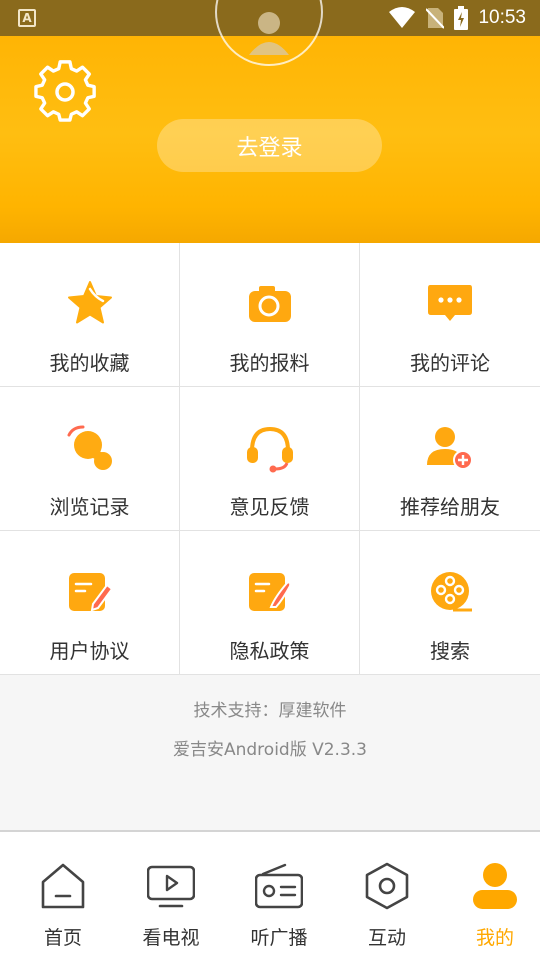 The width and height of the screenshot is (540, 960). I want to click on tech-support-text: 技术支持：厚建软件, so click(270, 711).